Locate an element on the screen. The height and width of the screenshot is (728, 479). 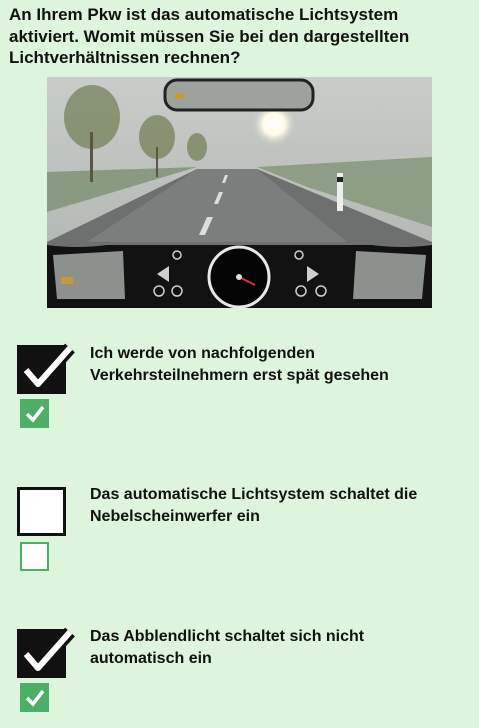
answer-2-checkbox is located at coordinates (41, 511).